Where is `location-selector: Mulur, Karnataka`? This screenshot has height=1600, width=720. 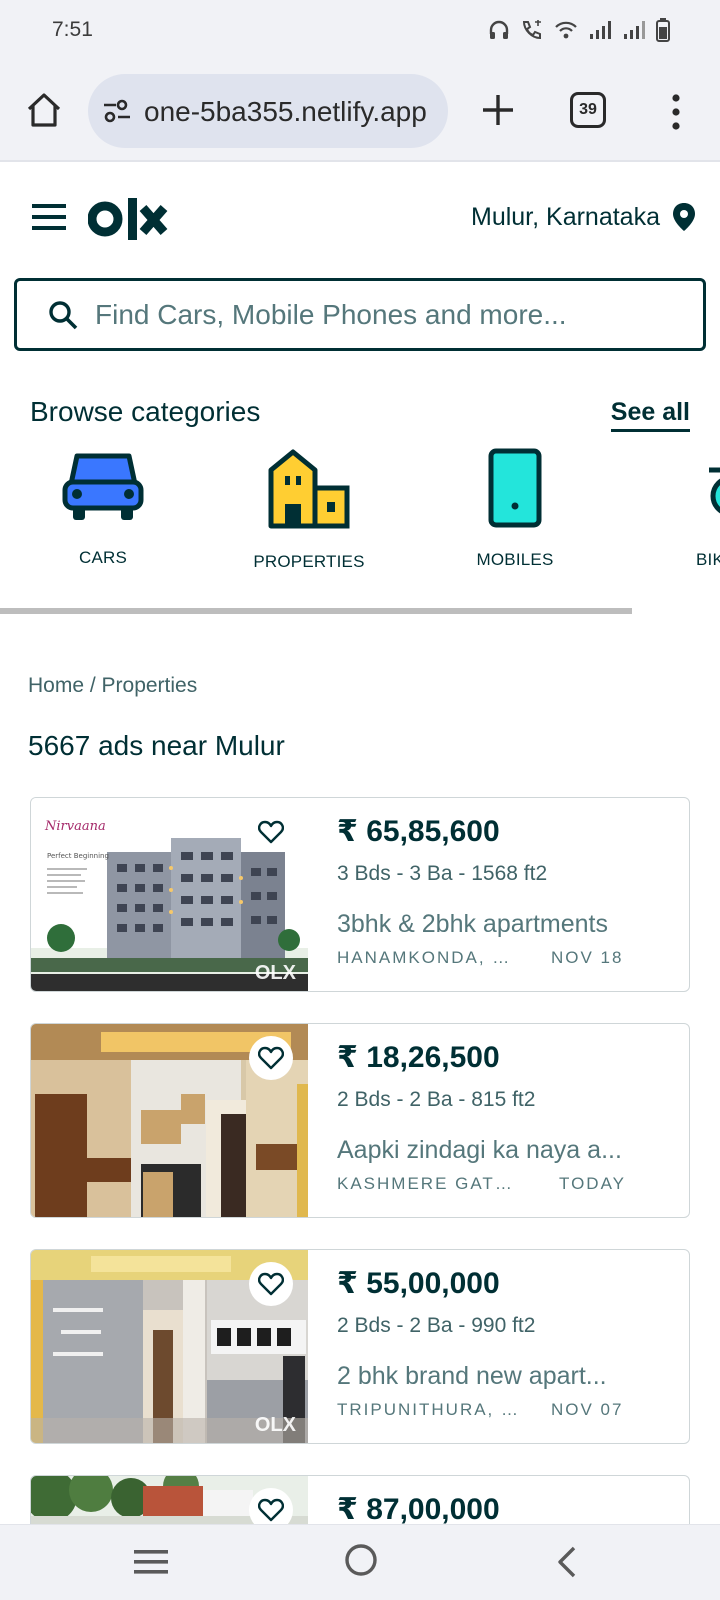
location-selector: Mulur, Karnataka is located at coordinates (583, 217).